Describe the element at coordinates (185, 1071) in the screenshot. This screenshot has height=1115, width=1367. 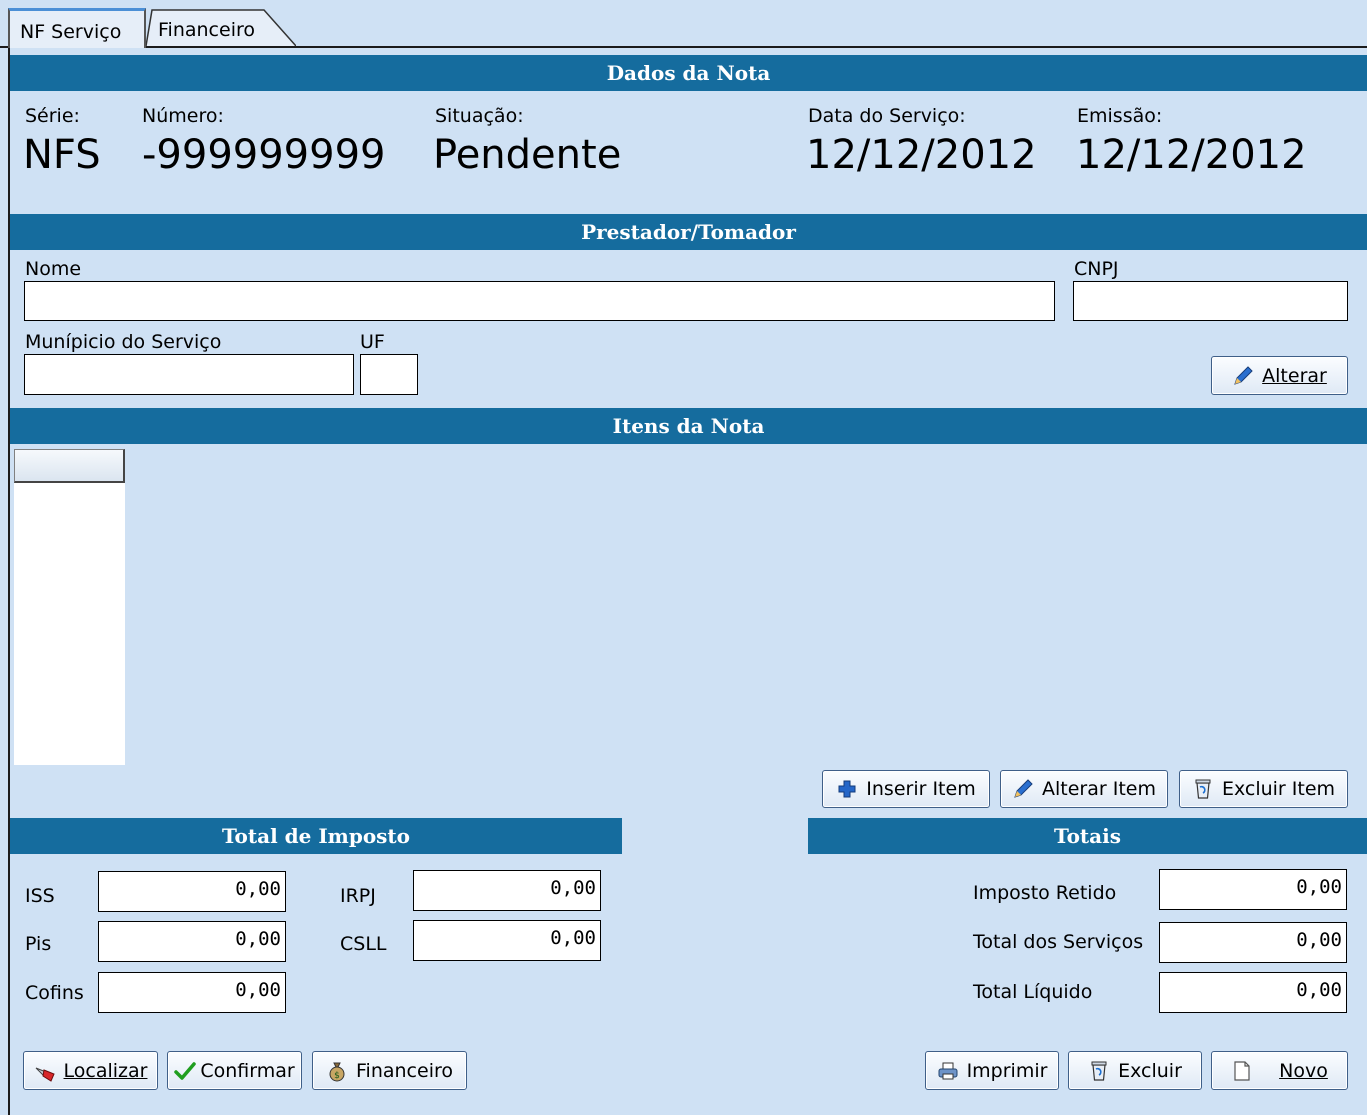
I see `checkmark-icon` at that location.